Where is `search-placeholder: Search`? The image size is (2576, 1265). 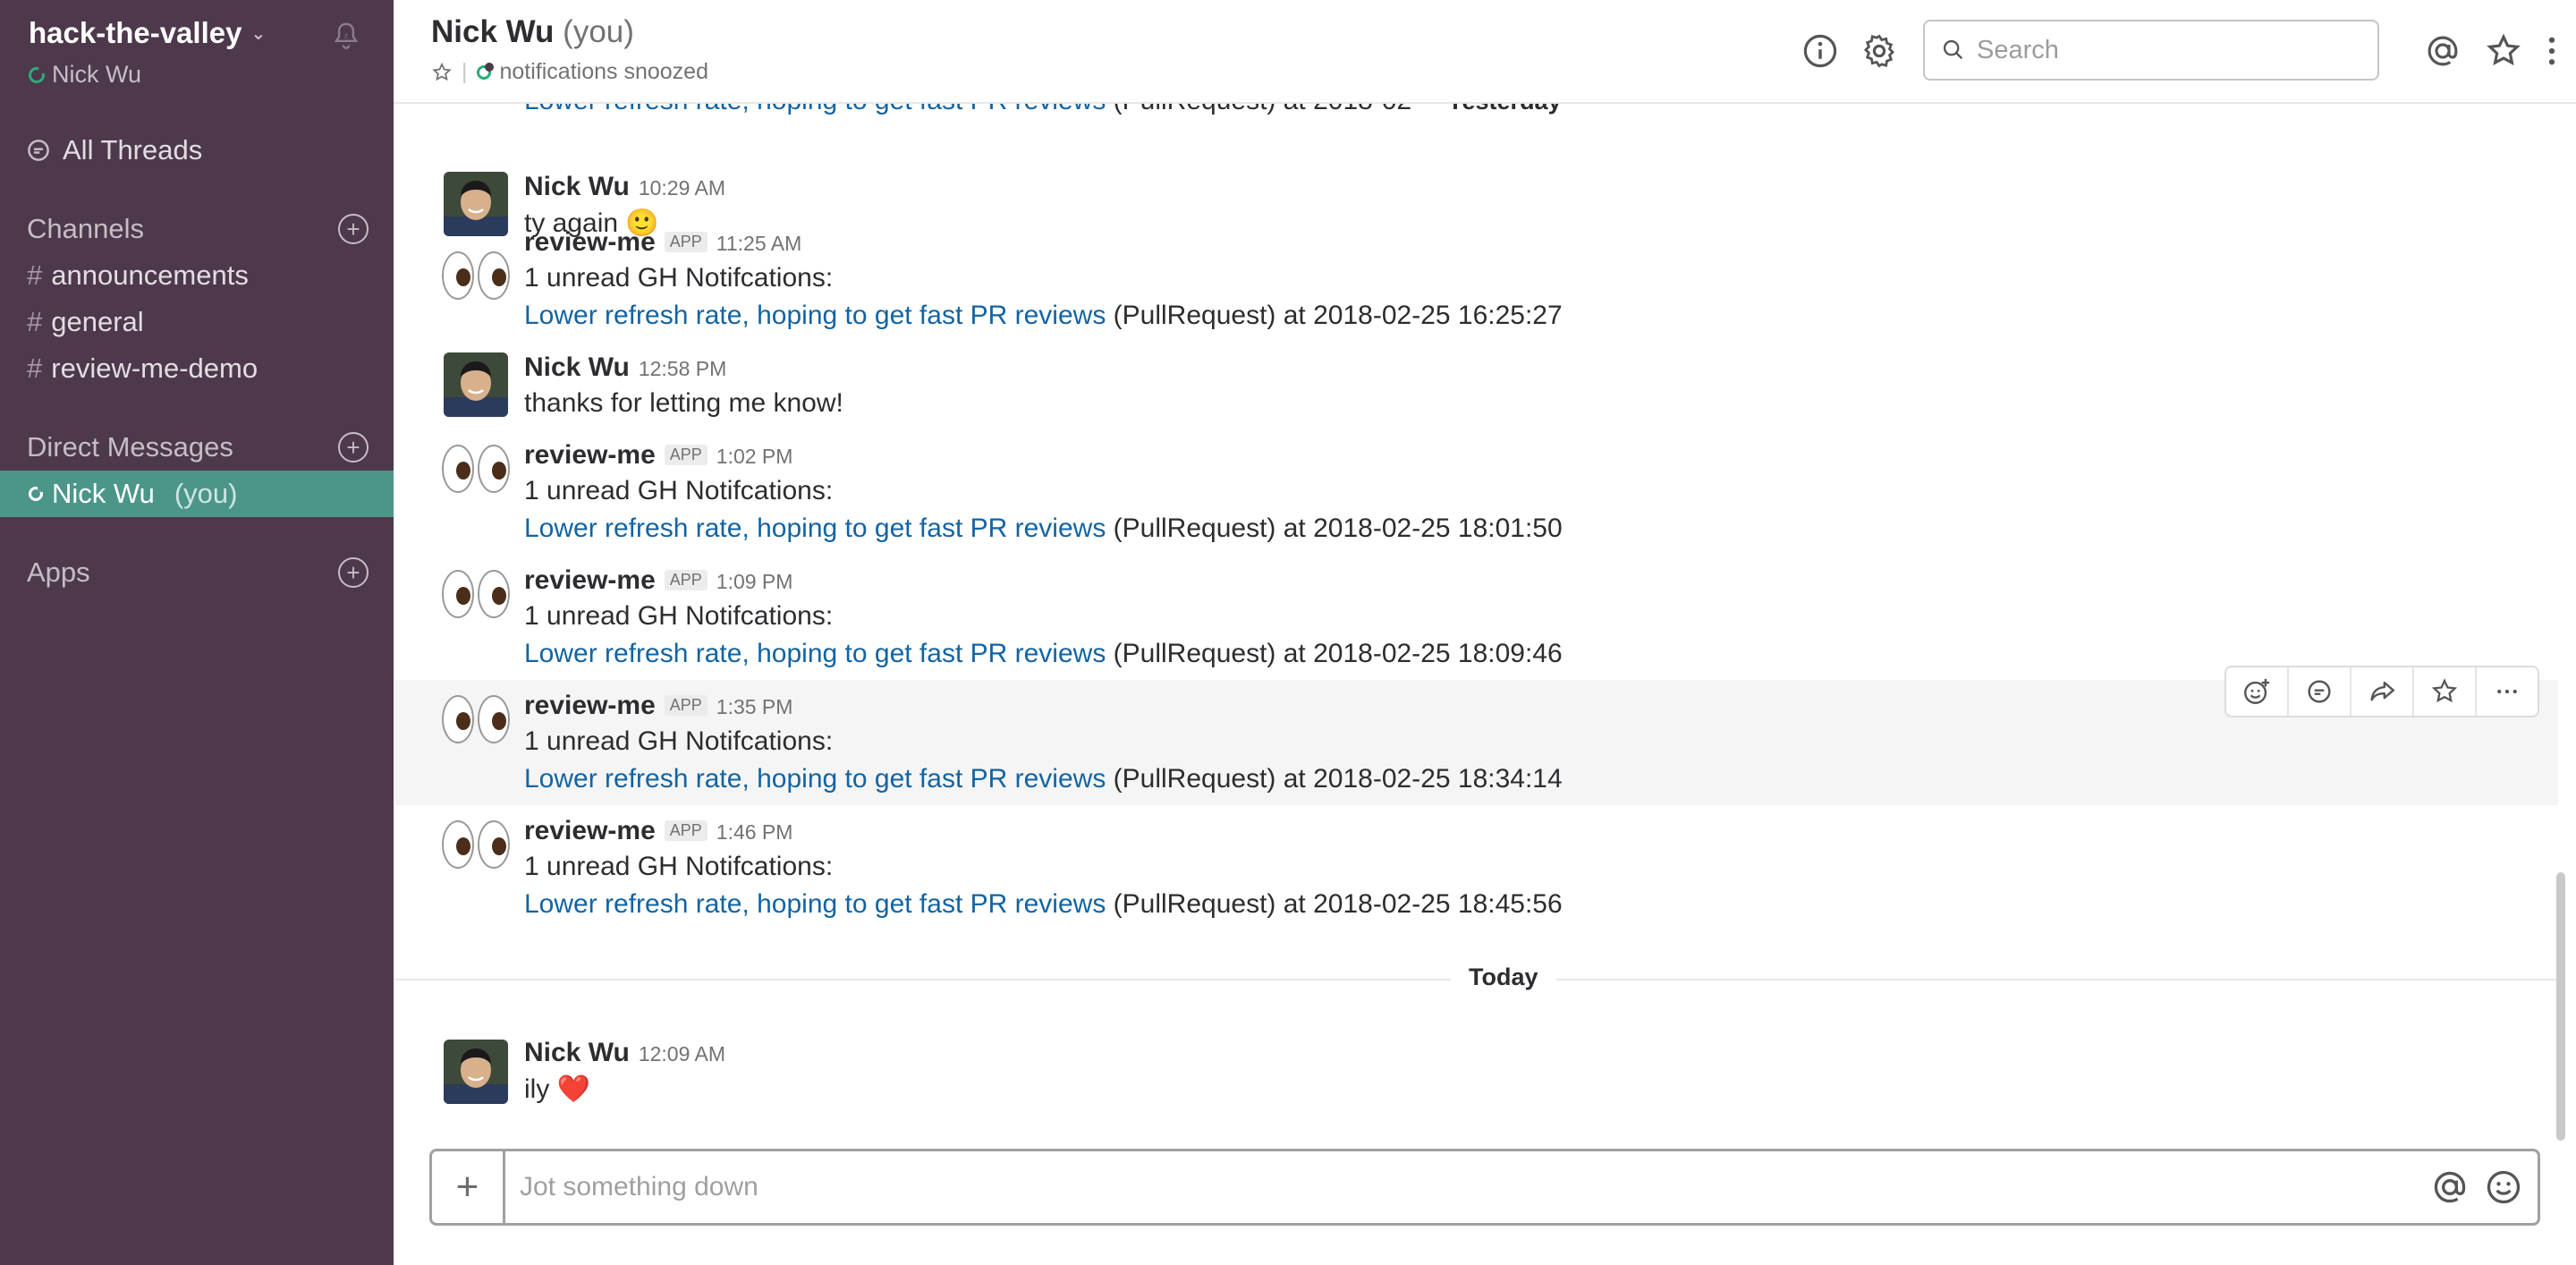 search-placeholder: Search is located at coordinates (2018, 49).